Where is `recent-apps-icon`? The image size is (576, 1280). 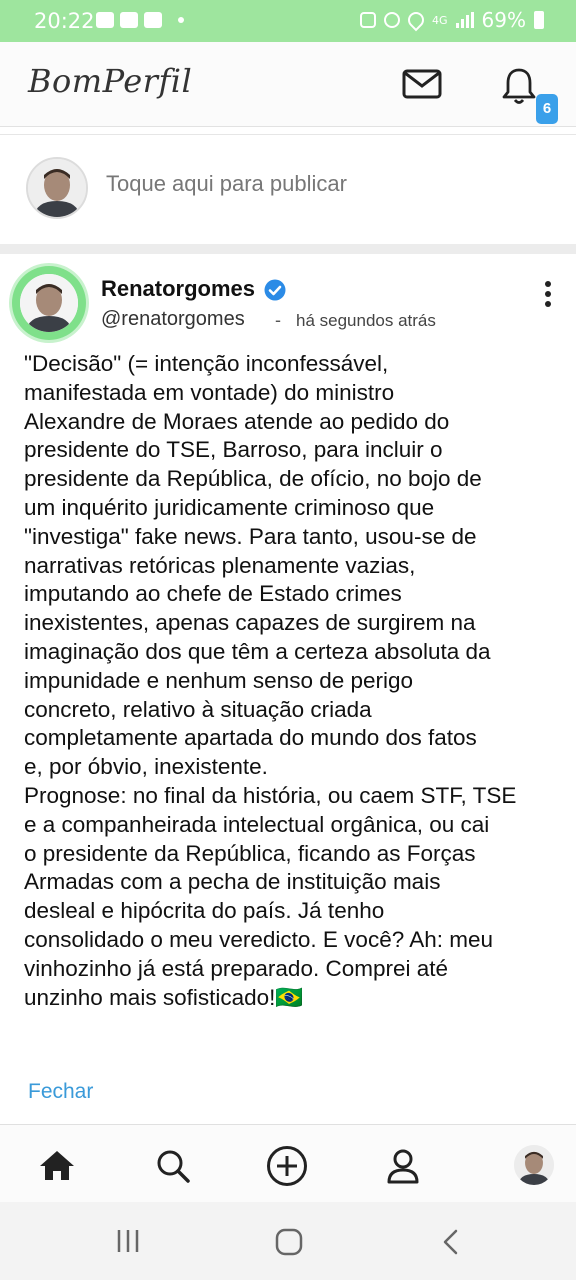 recent-apps-icon is located at coordinates (128, 1241).